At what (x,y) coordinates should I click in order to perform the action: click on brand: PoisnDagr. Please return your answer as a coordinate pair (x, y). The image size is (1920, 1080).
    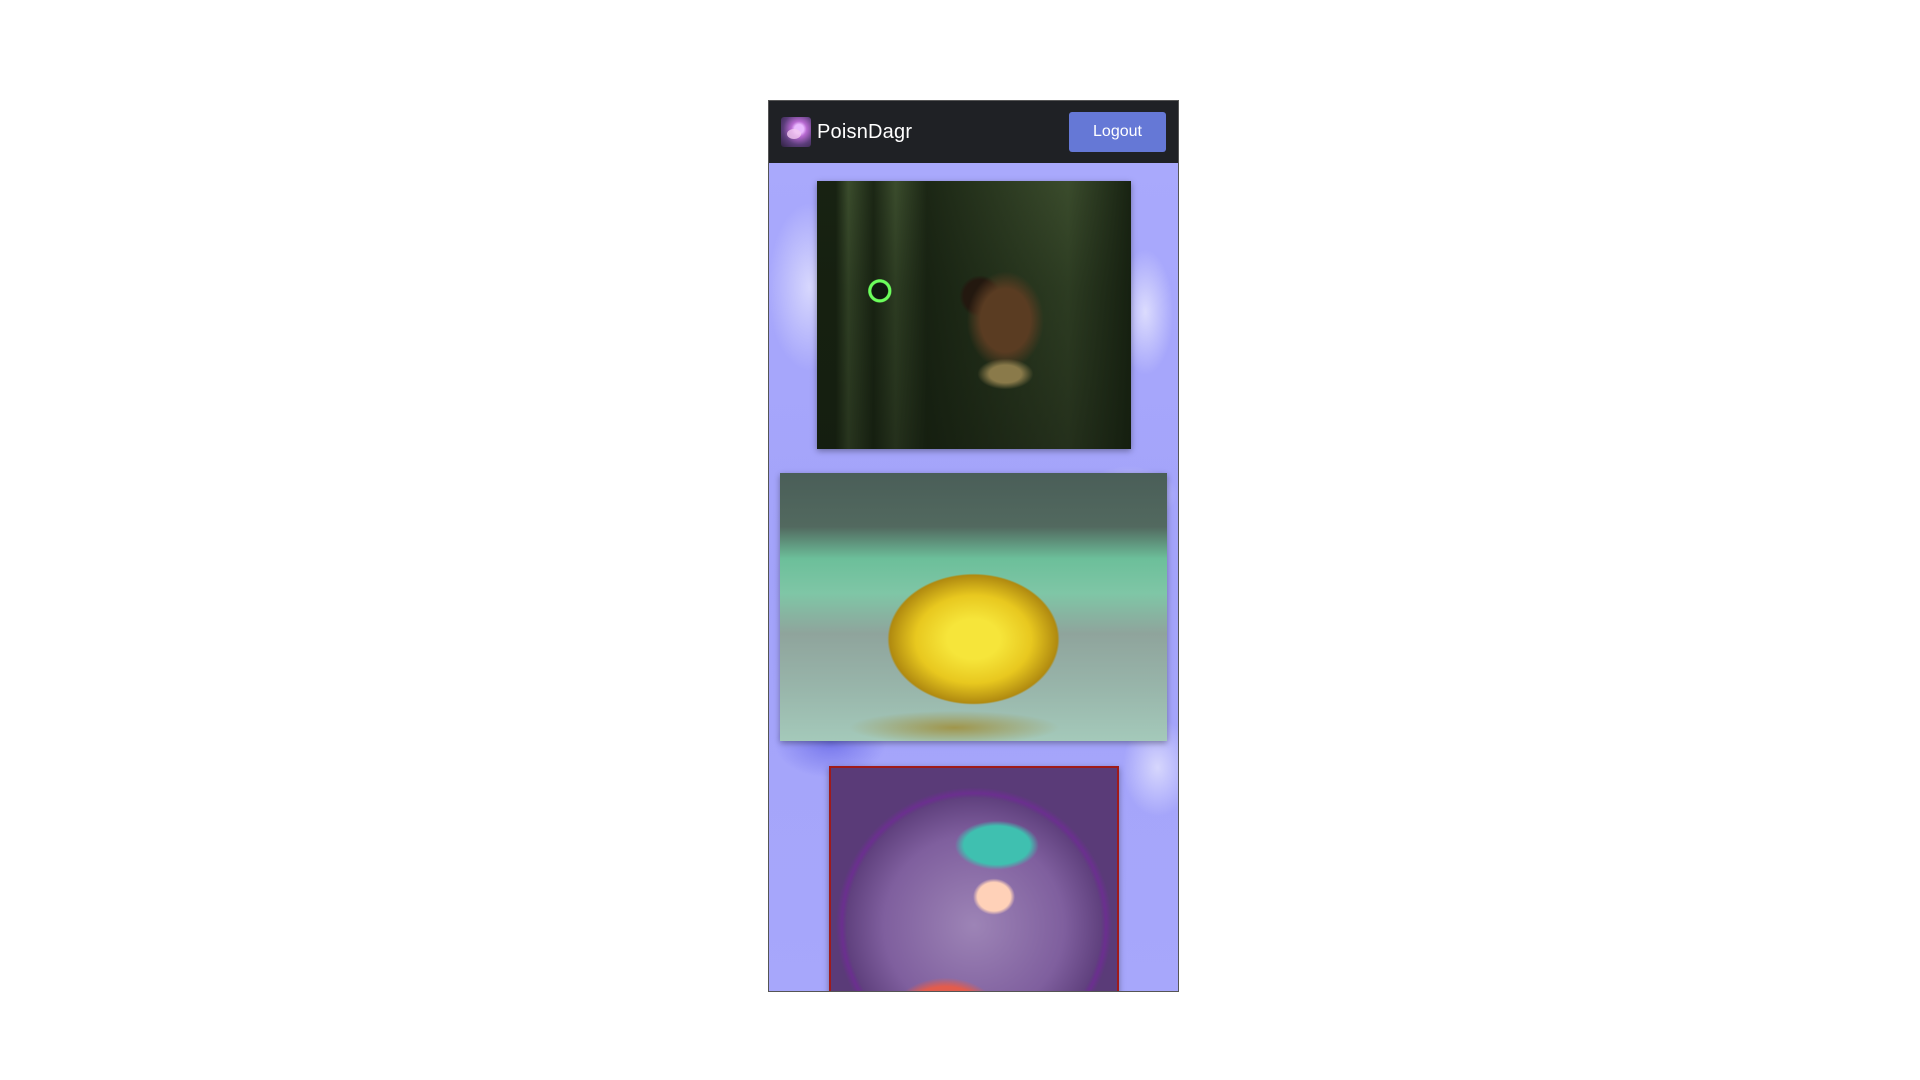
    Looking at the image, I should click on (846, 132).